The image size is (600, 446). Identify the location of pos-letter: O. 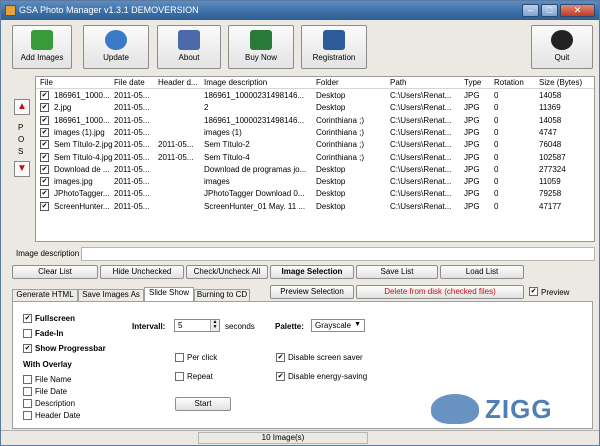
(21, 139).